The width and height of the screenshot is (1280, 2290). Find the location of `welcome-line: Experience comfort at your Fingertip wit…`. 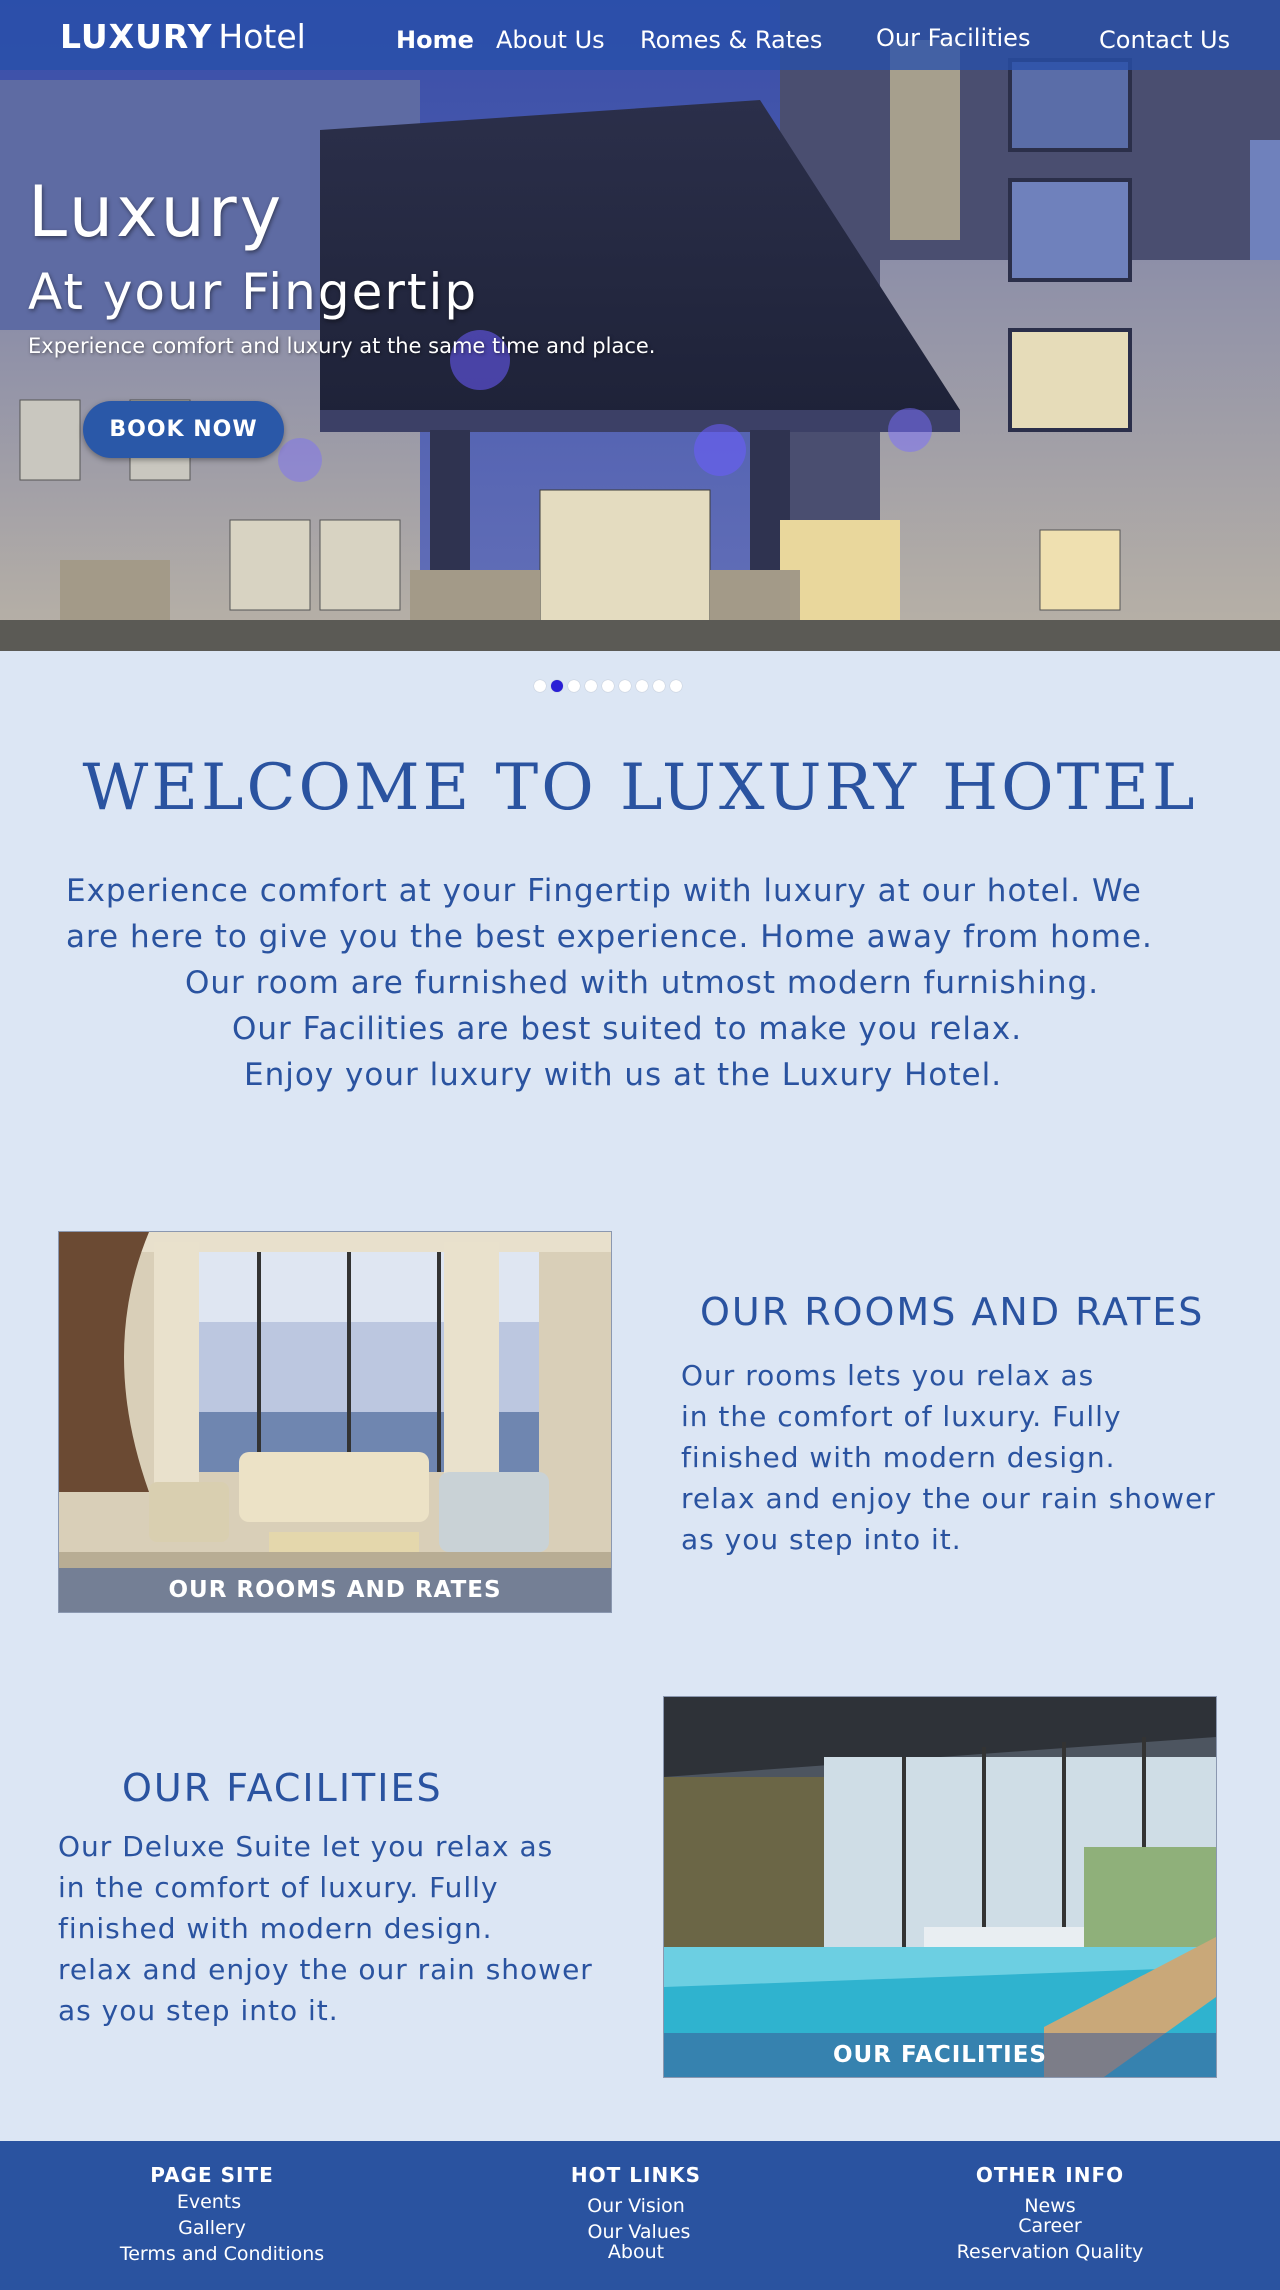

welcome-line: Experience comfort at your Fingertip wit… is located at coordinates (604, 891).